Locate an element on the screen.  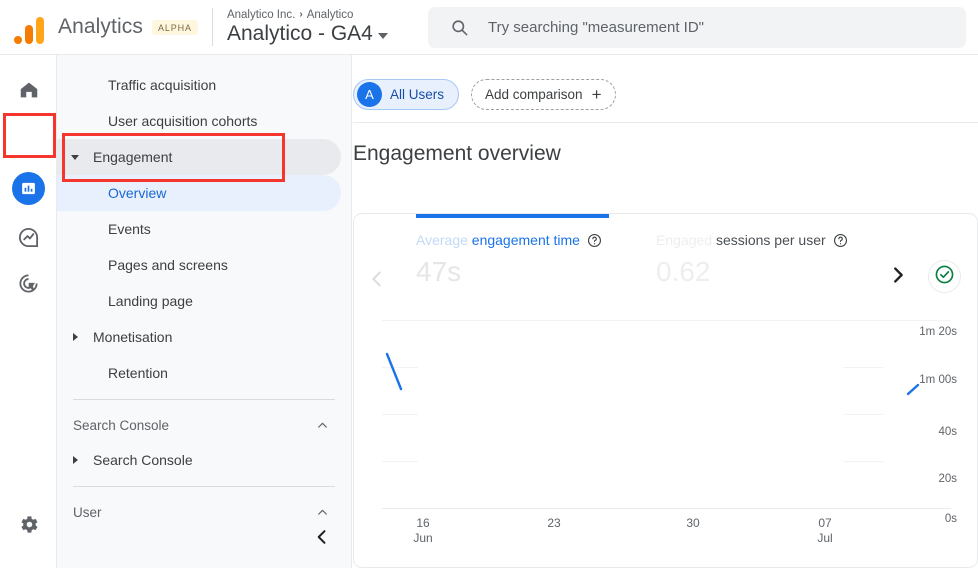
alpha-badge: ALPHA is located at coordinates (174, 27).